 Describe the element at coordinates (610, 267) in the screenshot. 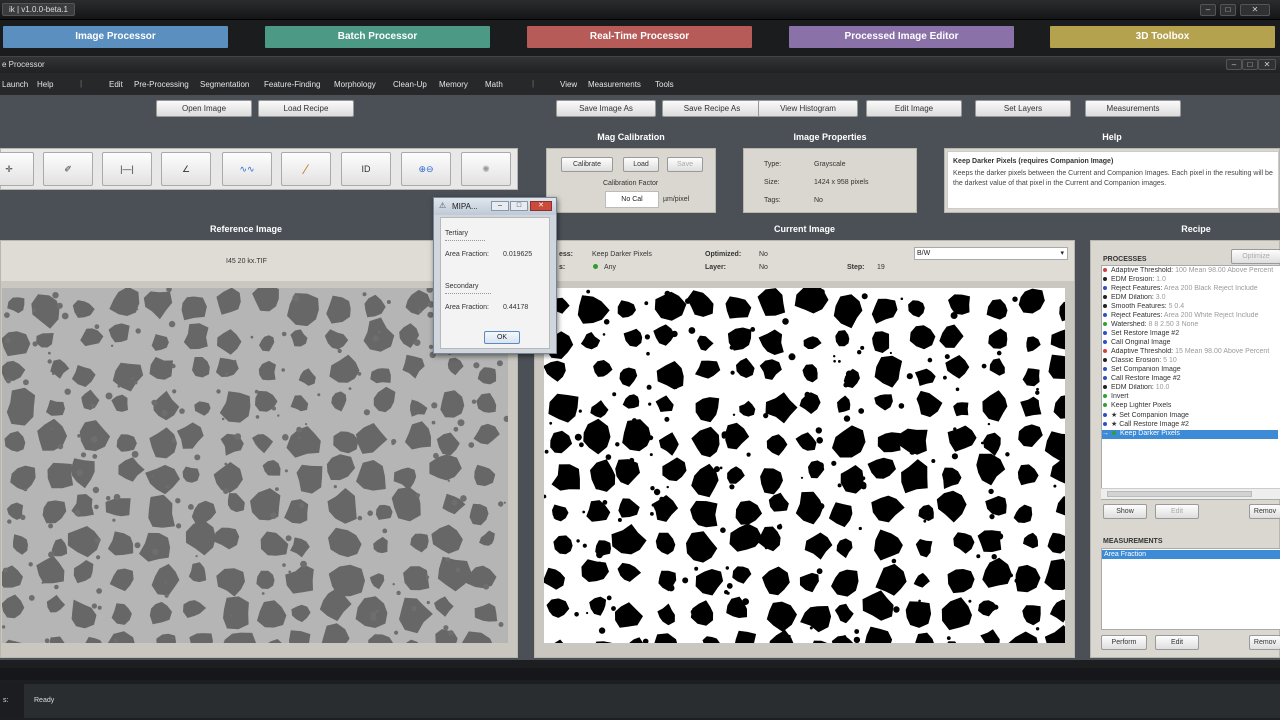

I see `s-value: Any` at that location.